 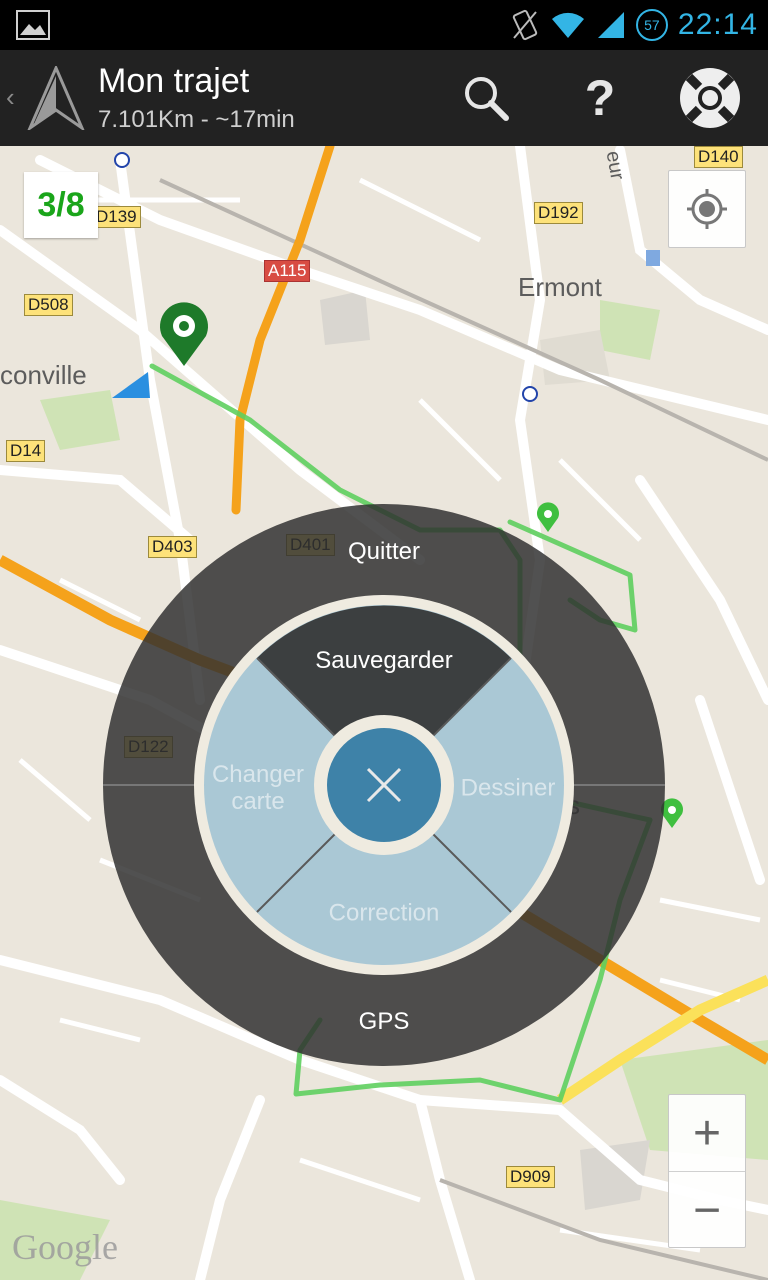 What do you see at coordinates (560, 287) in the screenshot?
I see `place-label-ermont: Ermont` at bounding box center [560, 287].